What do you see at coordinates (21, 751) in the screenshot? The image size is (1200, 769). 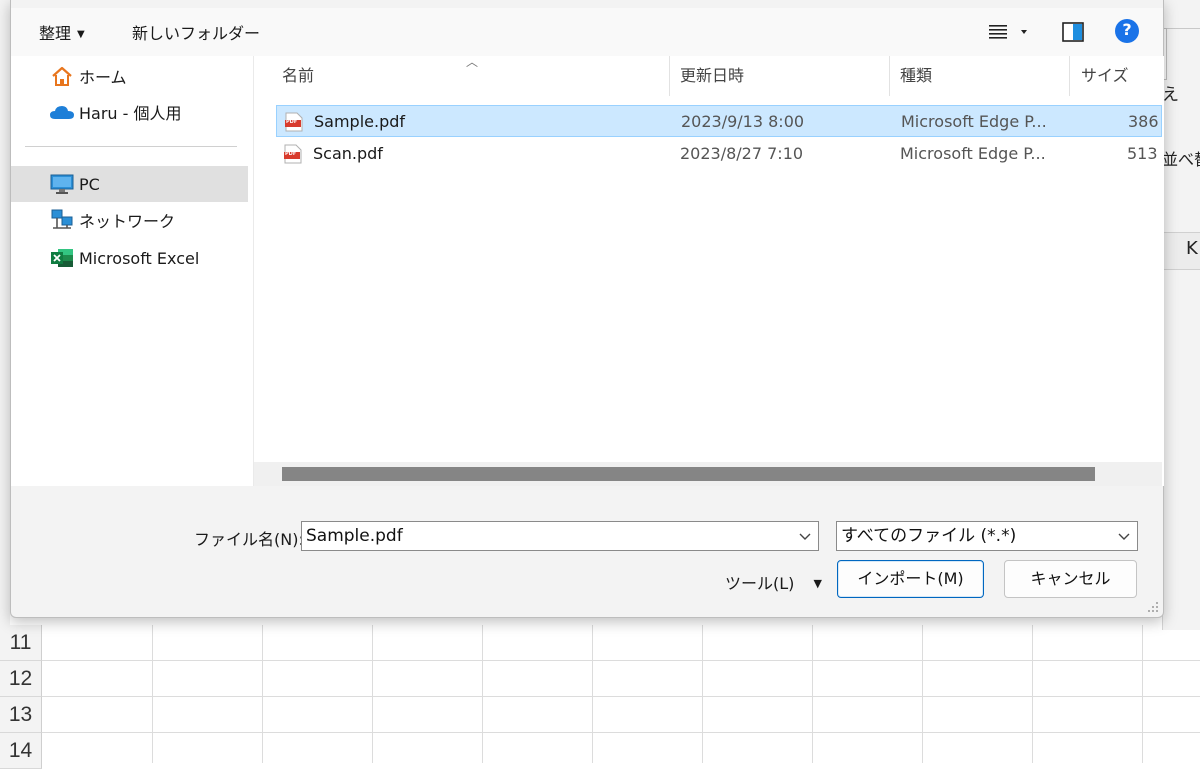 I see `row-header-14: 14` at bounding box center [21, 751].